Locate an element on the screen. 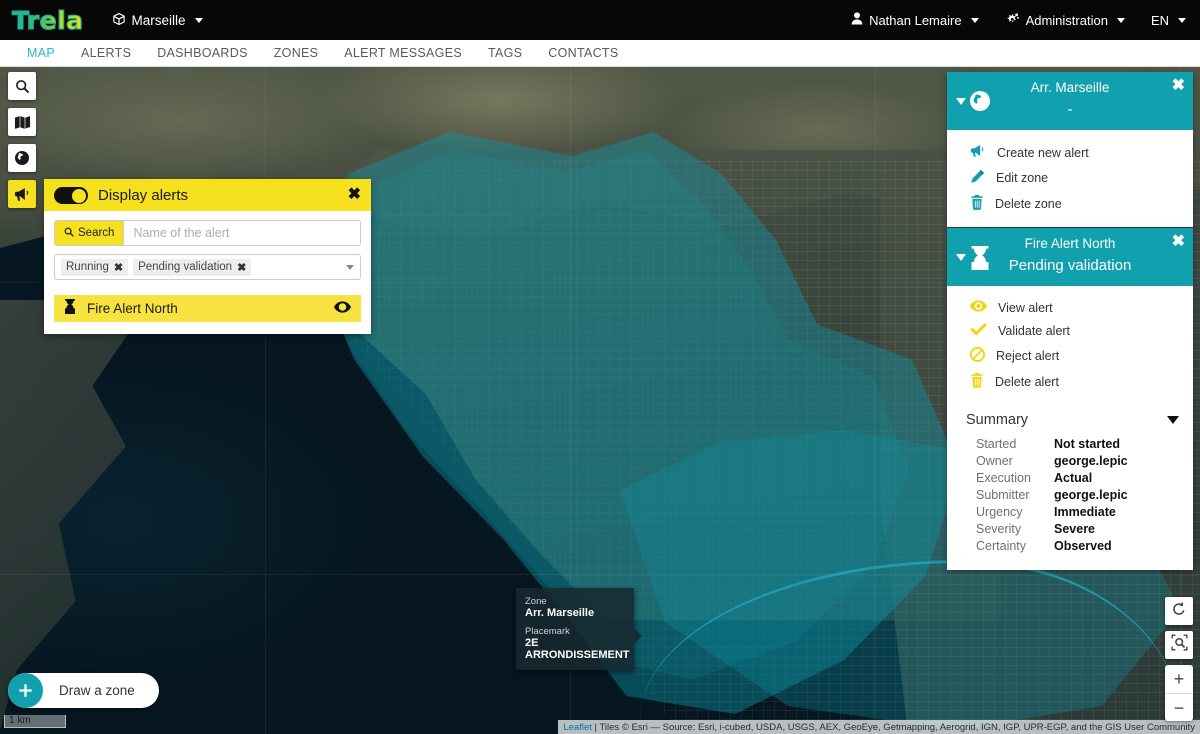 This screenshot has width=1200, height=734. display-alerts-title: Display alerts is located at coordinates (143, 195).